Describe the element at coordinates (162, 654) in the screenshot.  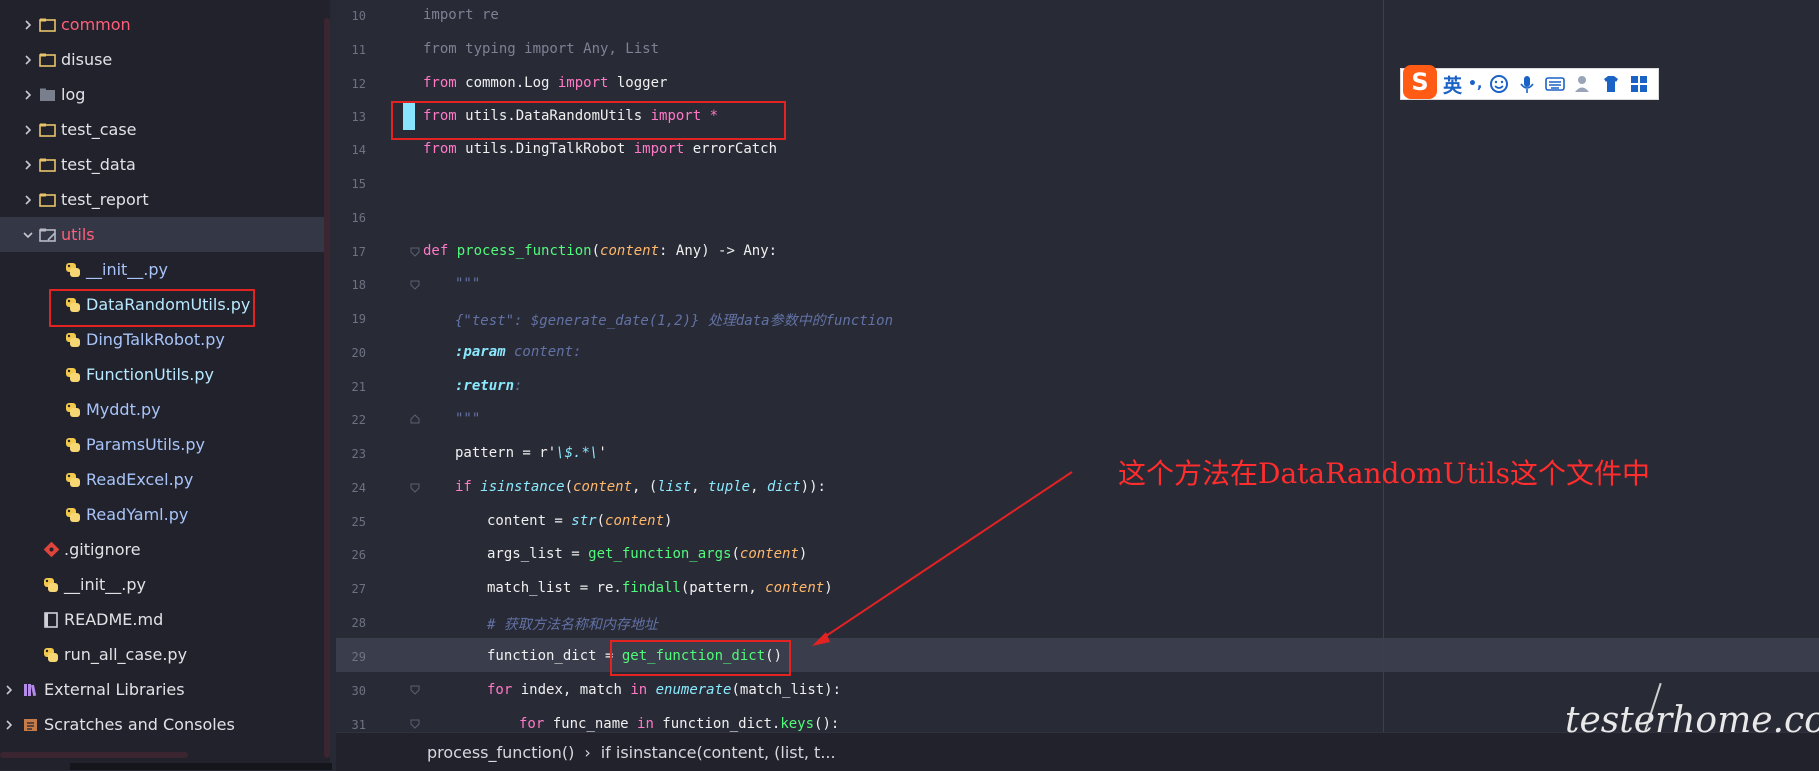
I see `tree-item-run-all-case: run_all_case.py` at that location.